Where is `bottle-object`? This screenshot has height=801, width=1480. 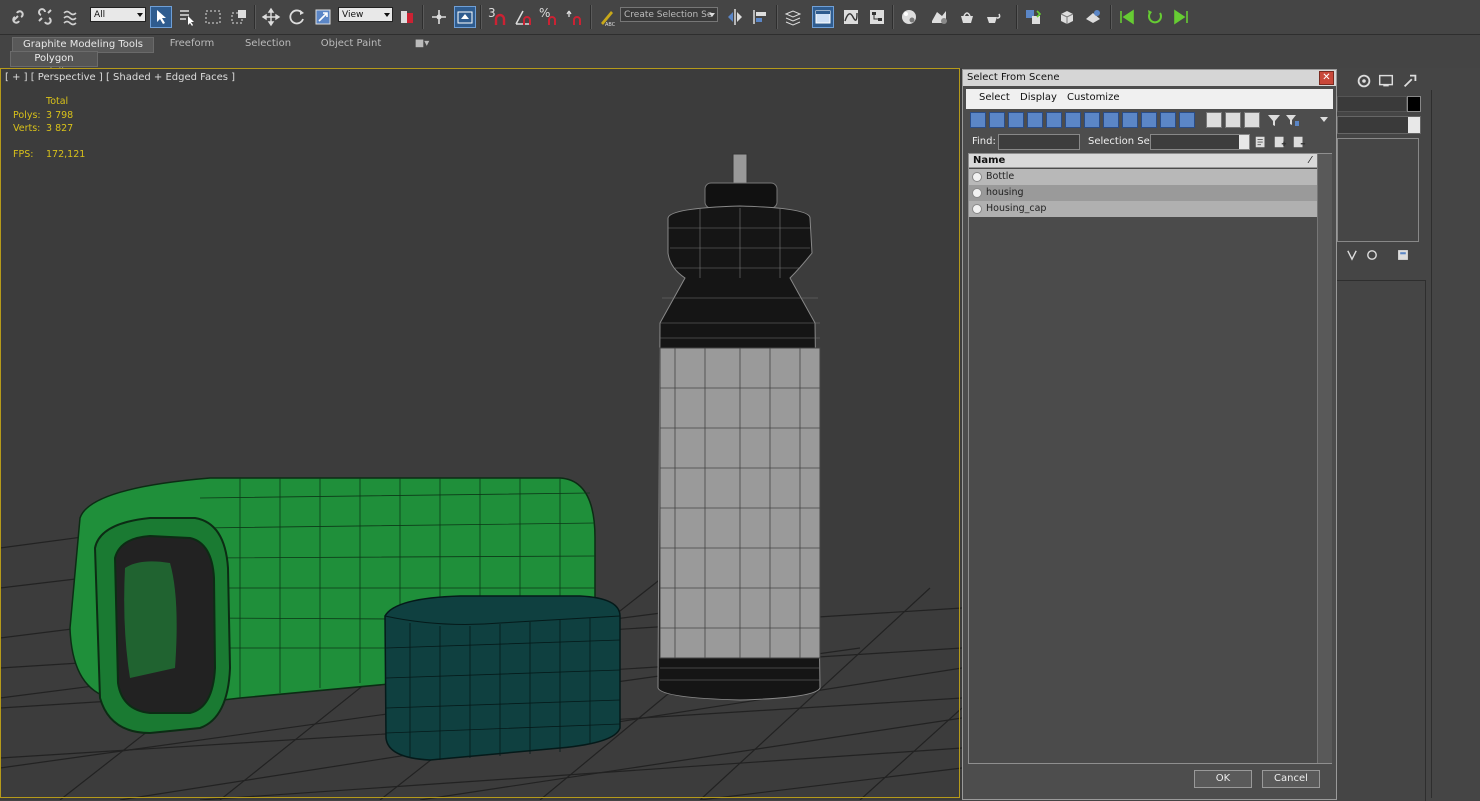
bottle-object is located at coordinates (739, 427).